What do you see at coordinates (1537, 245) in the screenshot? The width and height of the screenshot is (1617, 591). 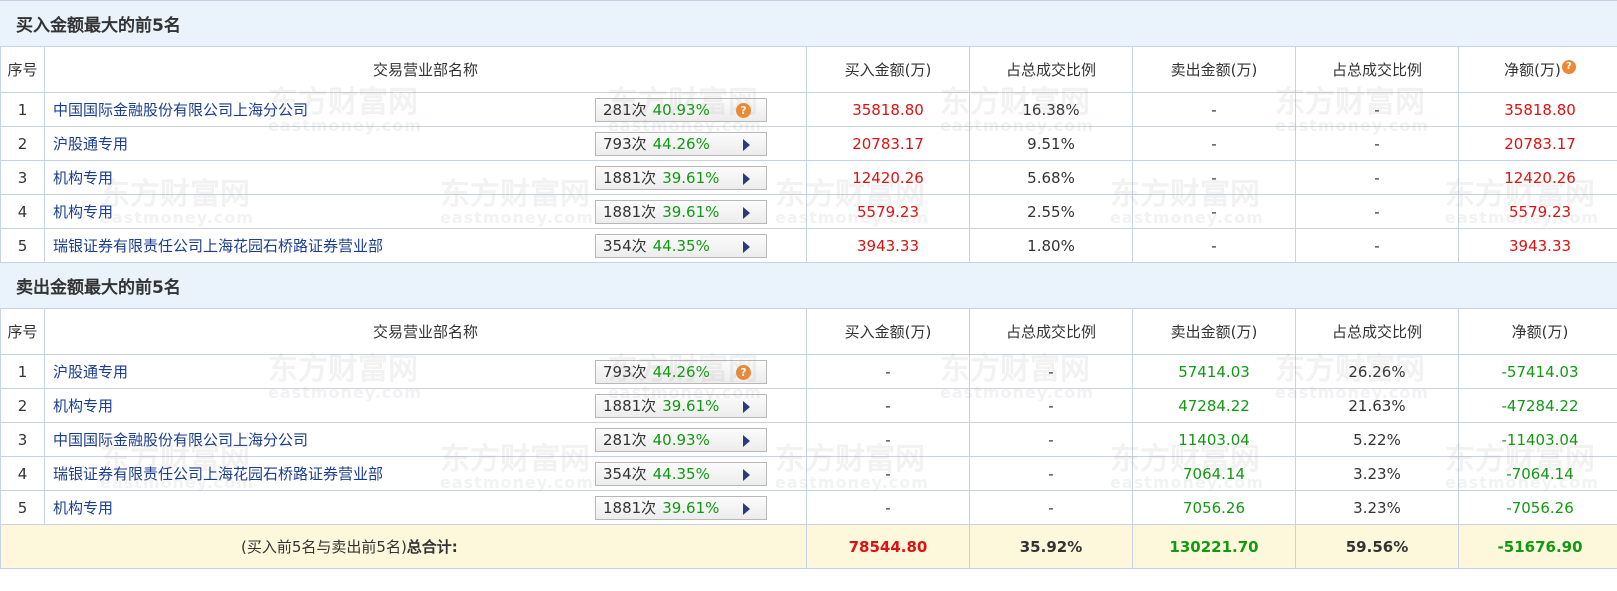 I see `net-amount: 3943.33` at bounding box center [1537, 245].